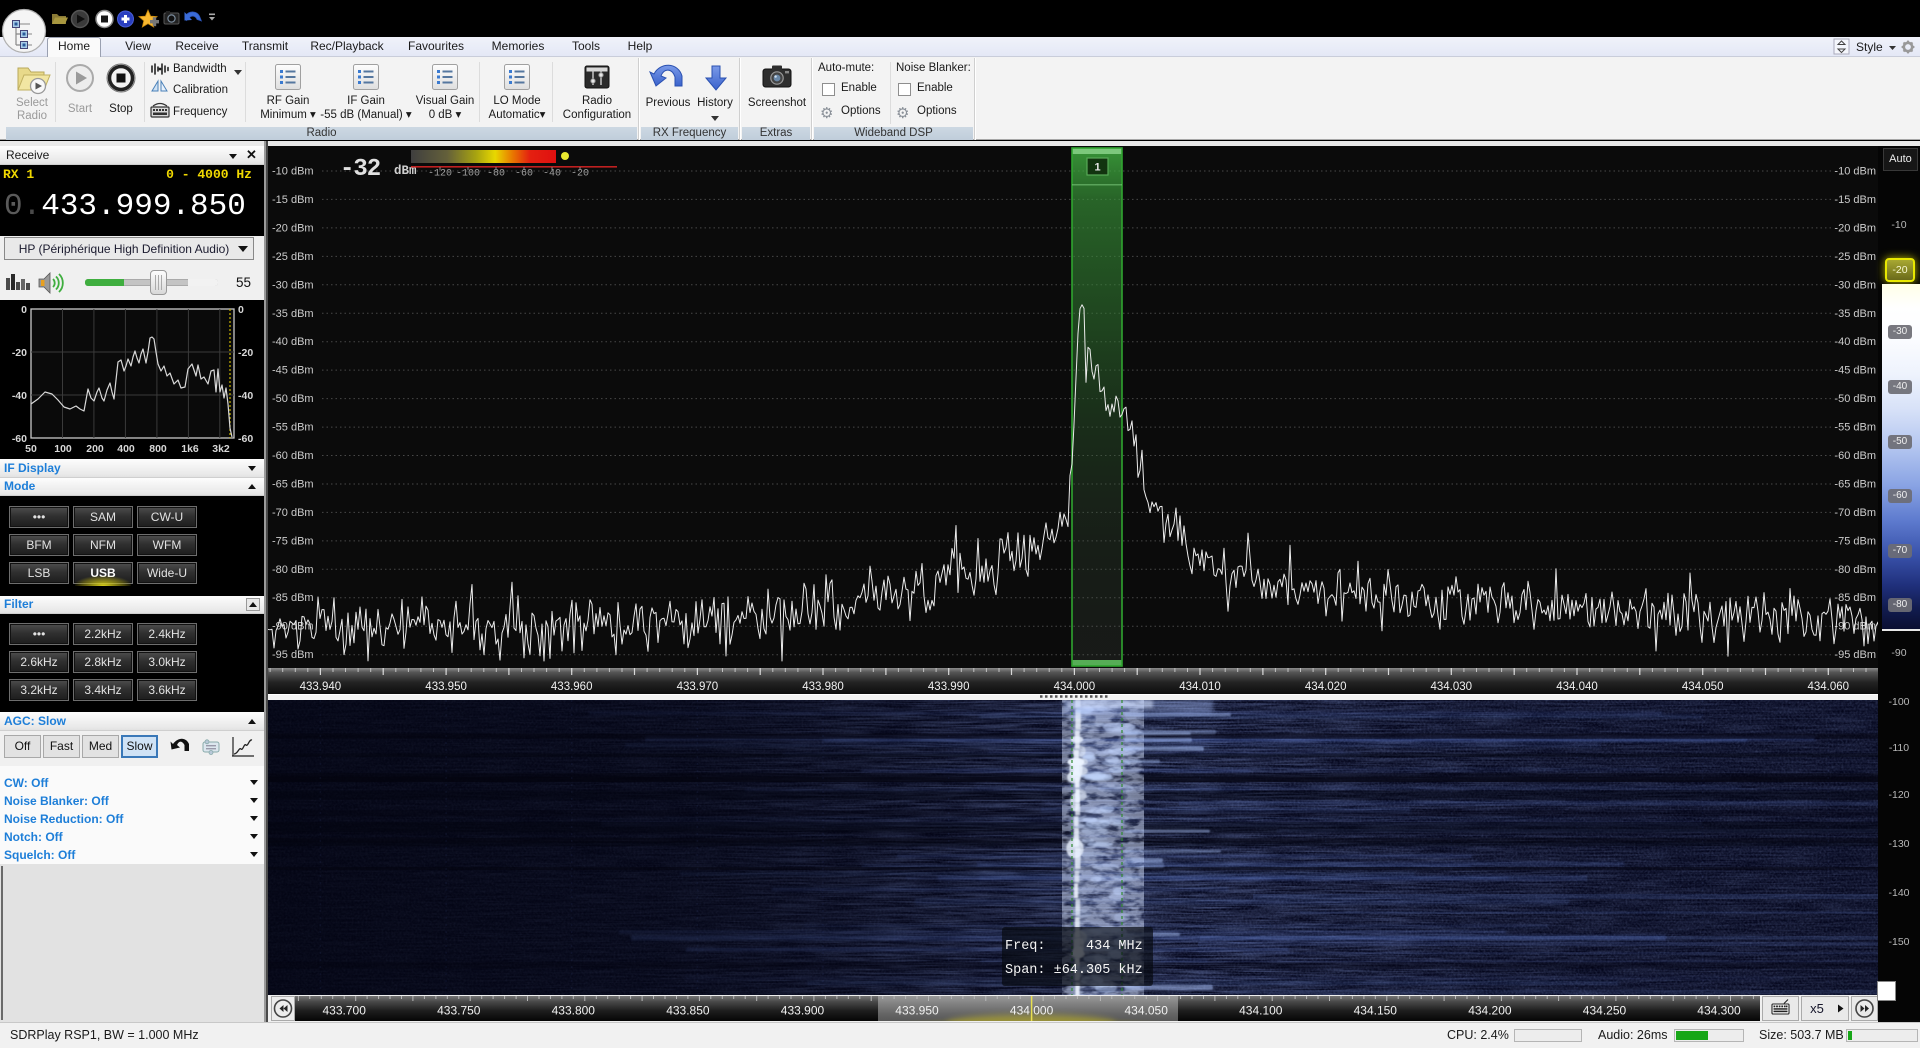 The height and width of the screenshot is (1048, 1920). What do you see at coordinates (1326, 687) in the screenshot?
I see `svg-text: 434.020` at bounding box center [1326, 687].